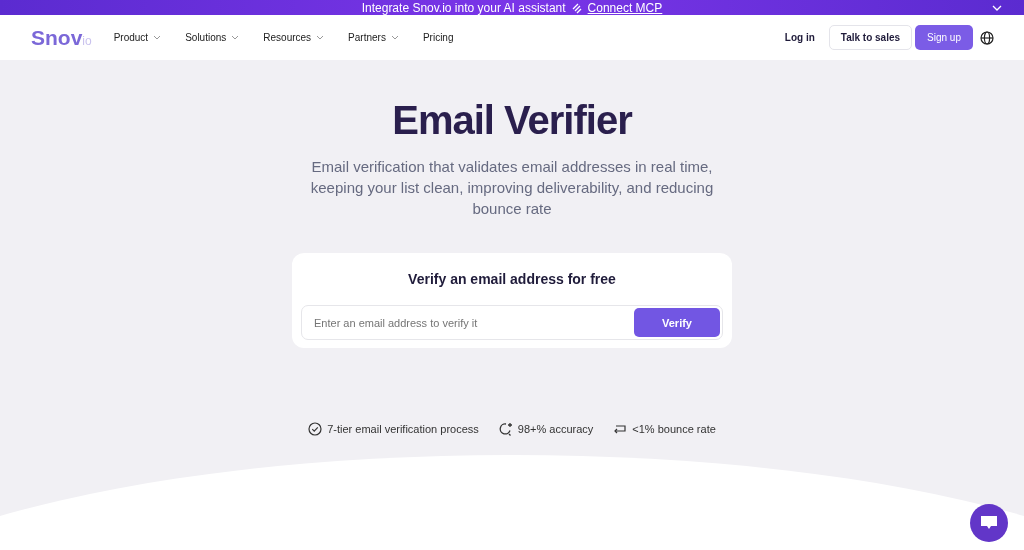 This screenshot has height=550, width=1024. What do you see at coordinates (137, 37) in the screenshot?
I see `nav-item: Product` at bounding box center [137, 37].